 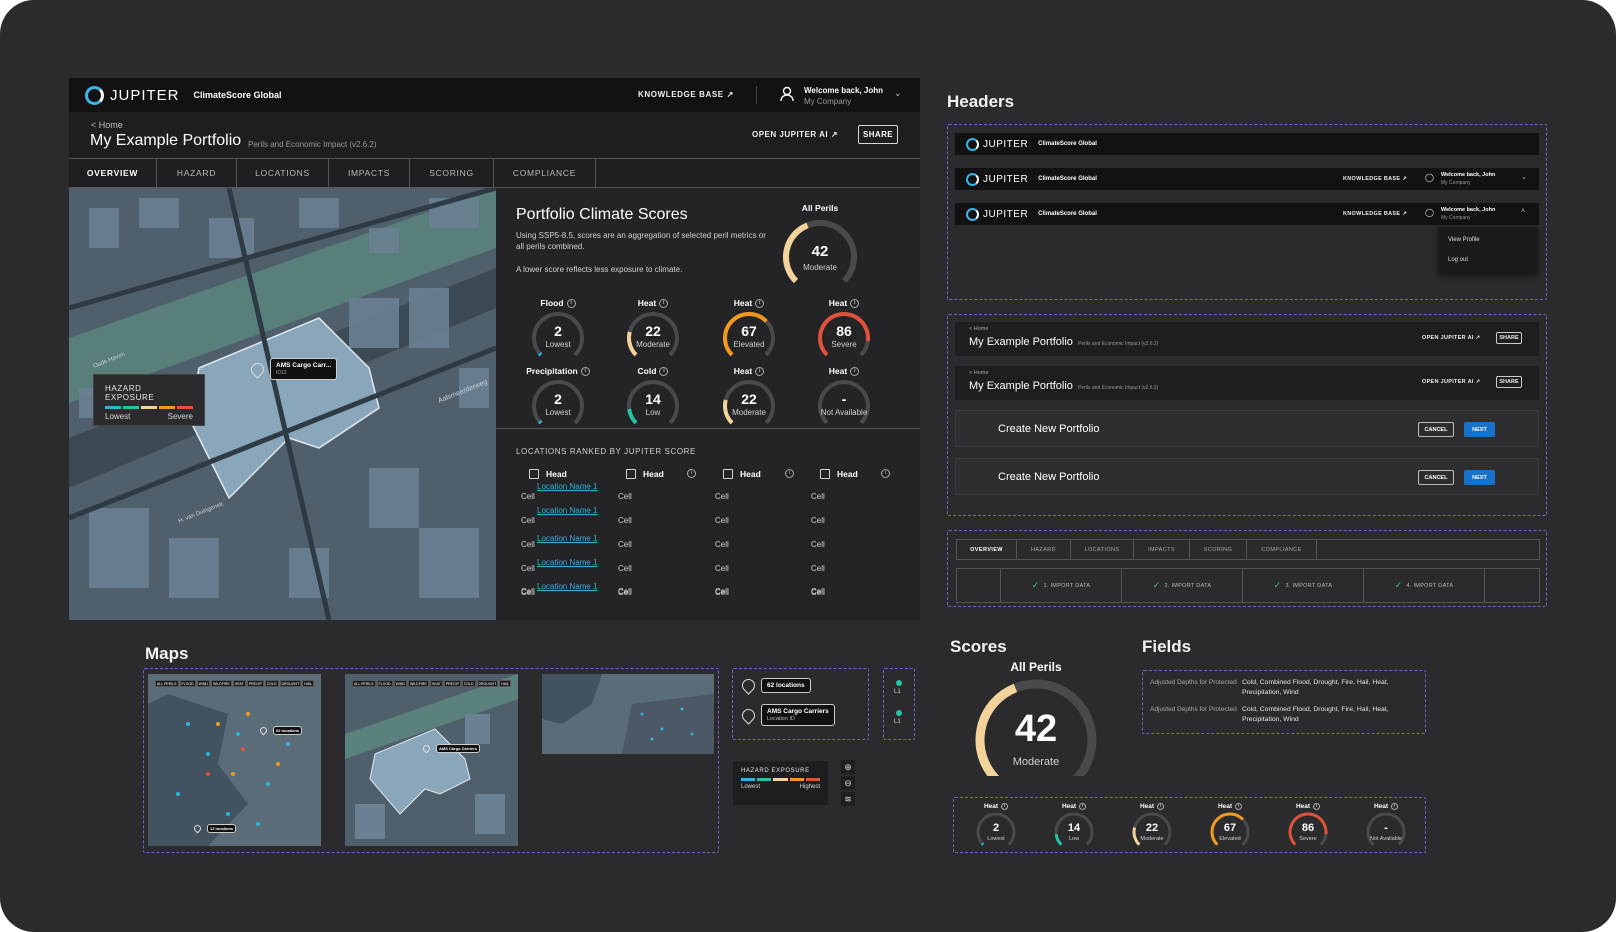 What do you see at coordinates (1061, 585) in the screenshot?
I see `step-1: ✓ 1. IMPORT DATA` at bounding box center [1061, 585].